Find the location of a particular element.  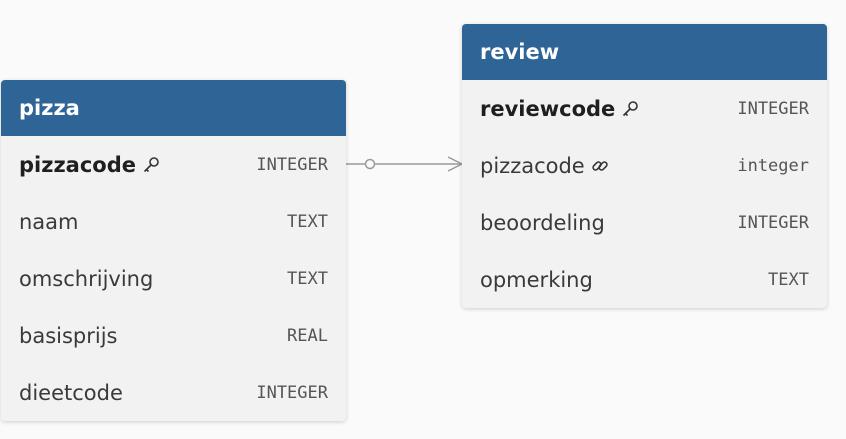

column-name: dieetcode is located at coordinates (71, 392).